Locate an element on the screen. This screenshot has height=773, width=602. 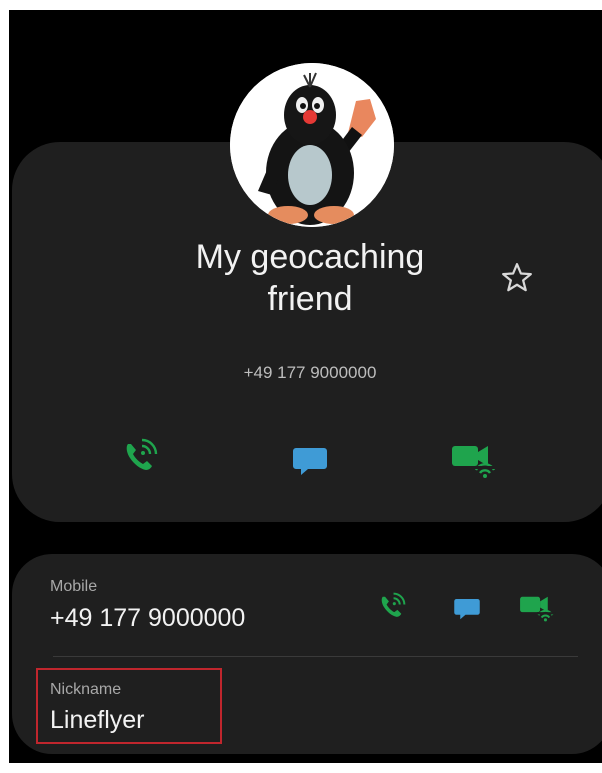
message-icon is located at coordinates (310, 460).